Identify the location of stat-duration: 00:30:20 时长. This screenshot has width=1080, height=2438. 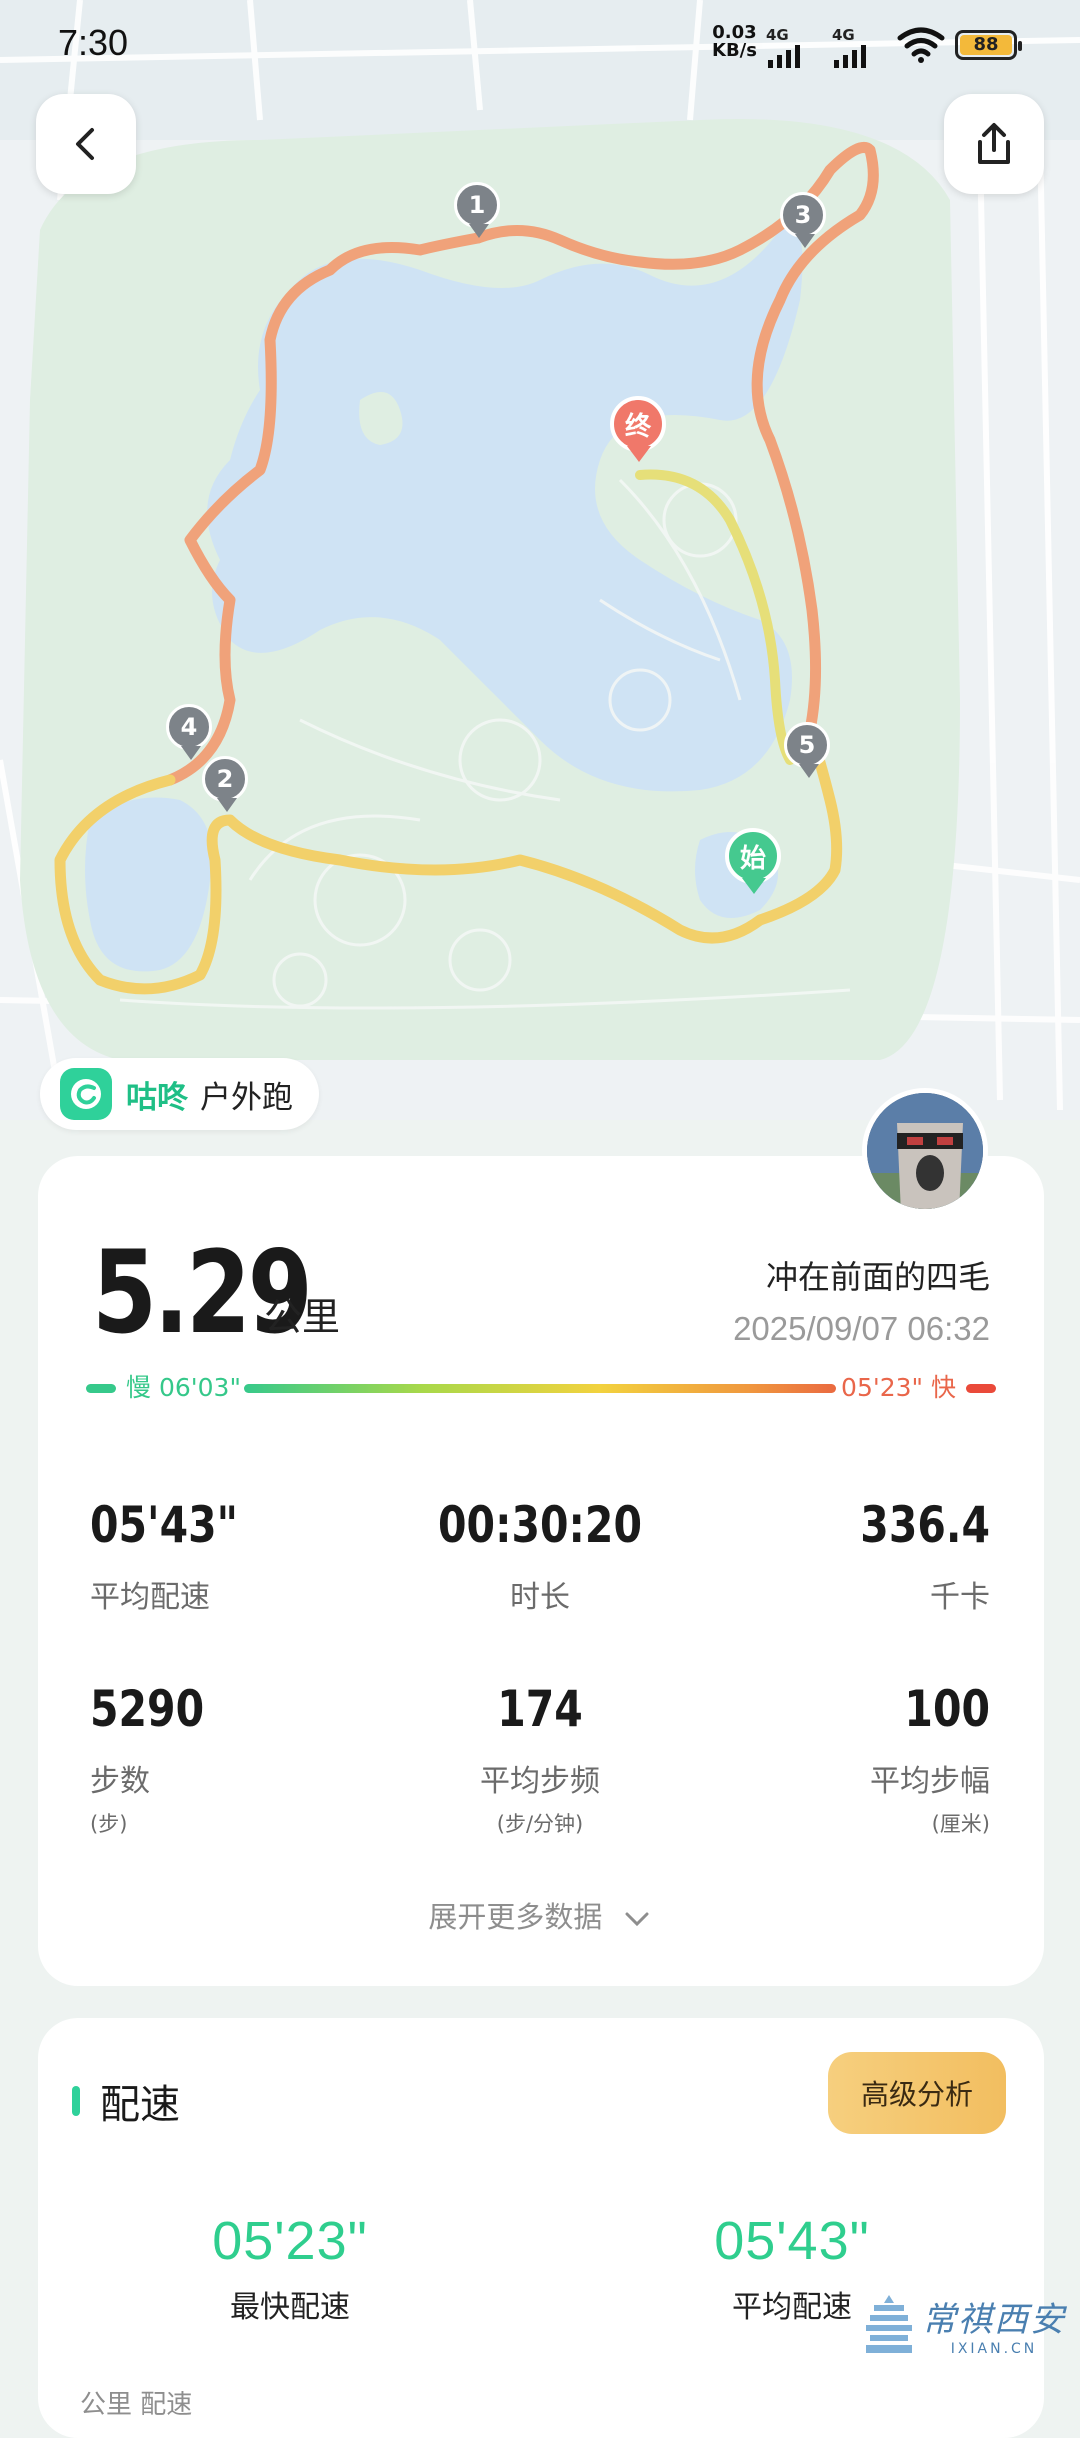
(540, 1555).